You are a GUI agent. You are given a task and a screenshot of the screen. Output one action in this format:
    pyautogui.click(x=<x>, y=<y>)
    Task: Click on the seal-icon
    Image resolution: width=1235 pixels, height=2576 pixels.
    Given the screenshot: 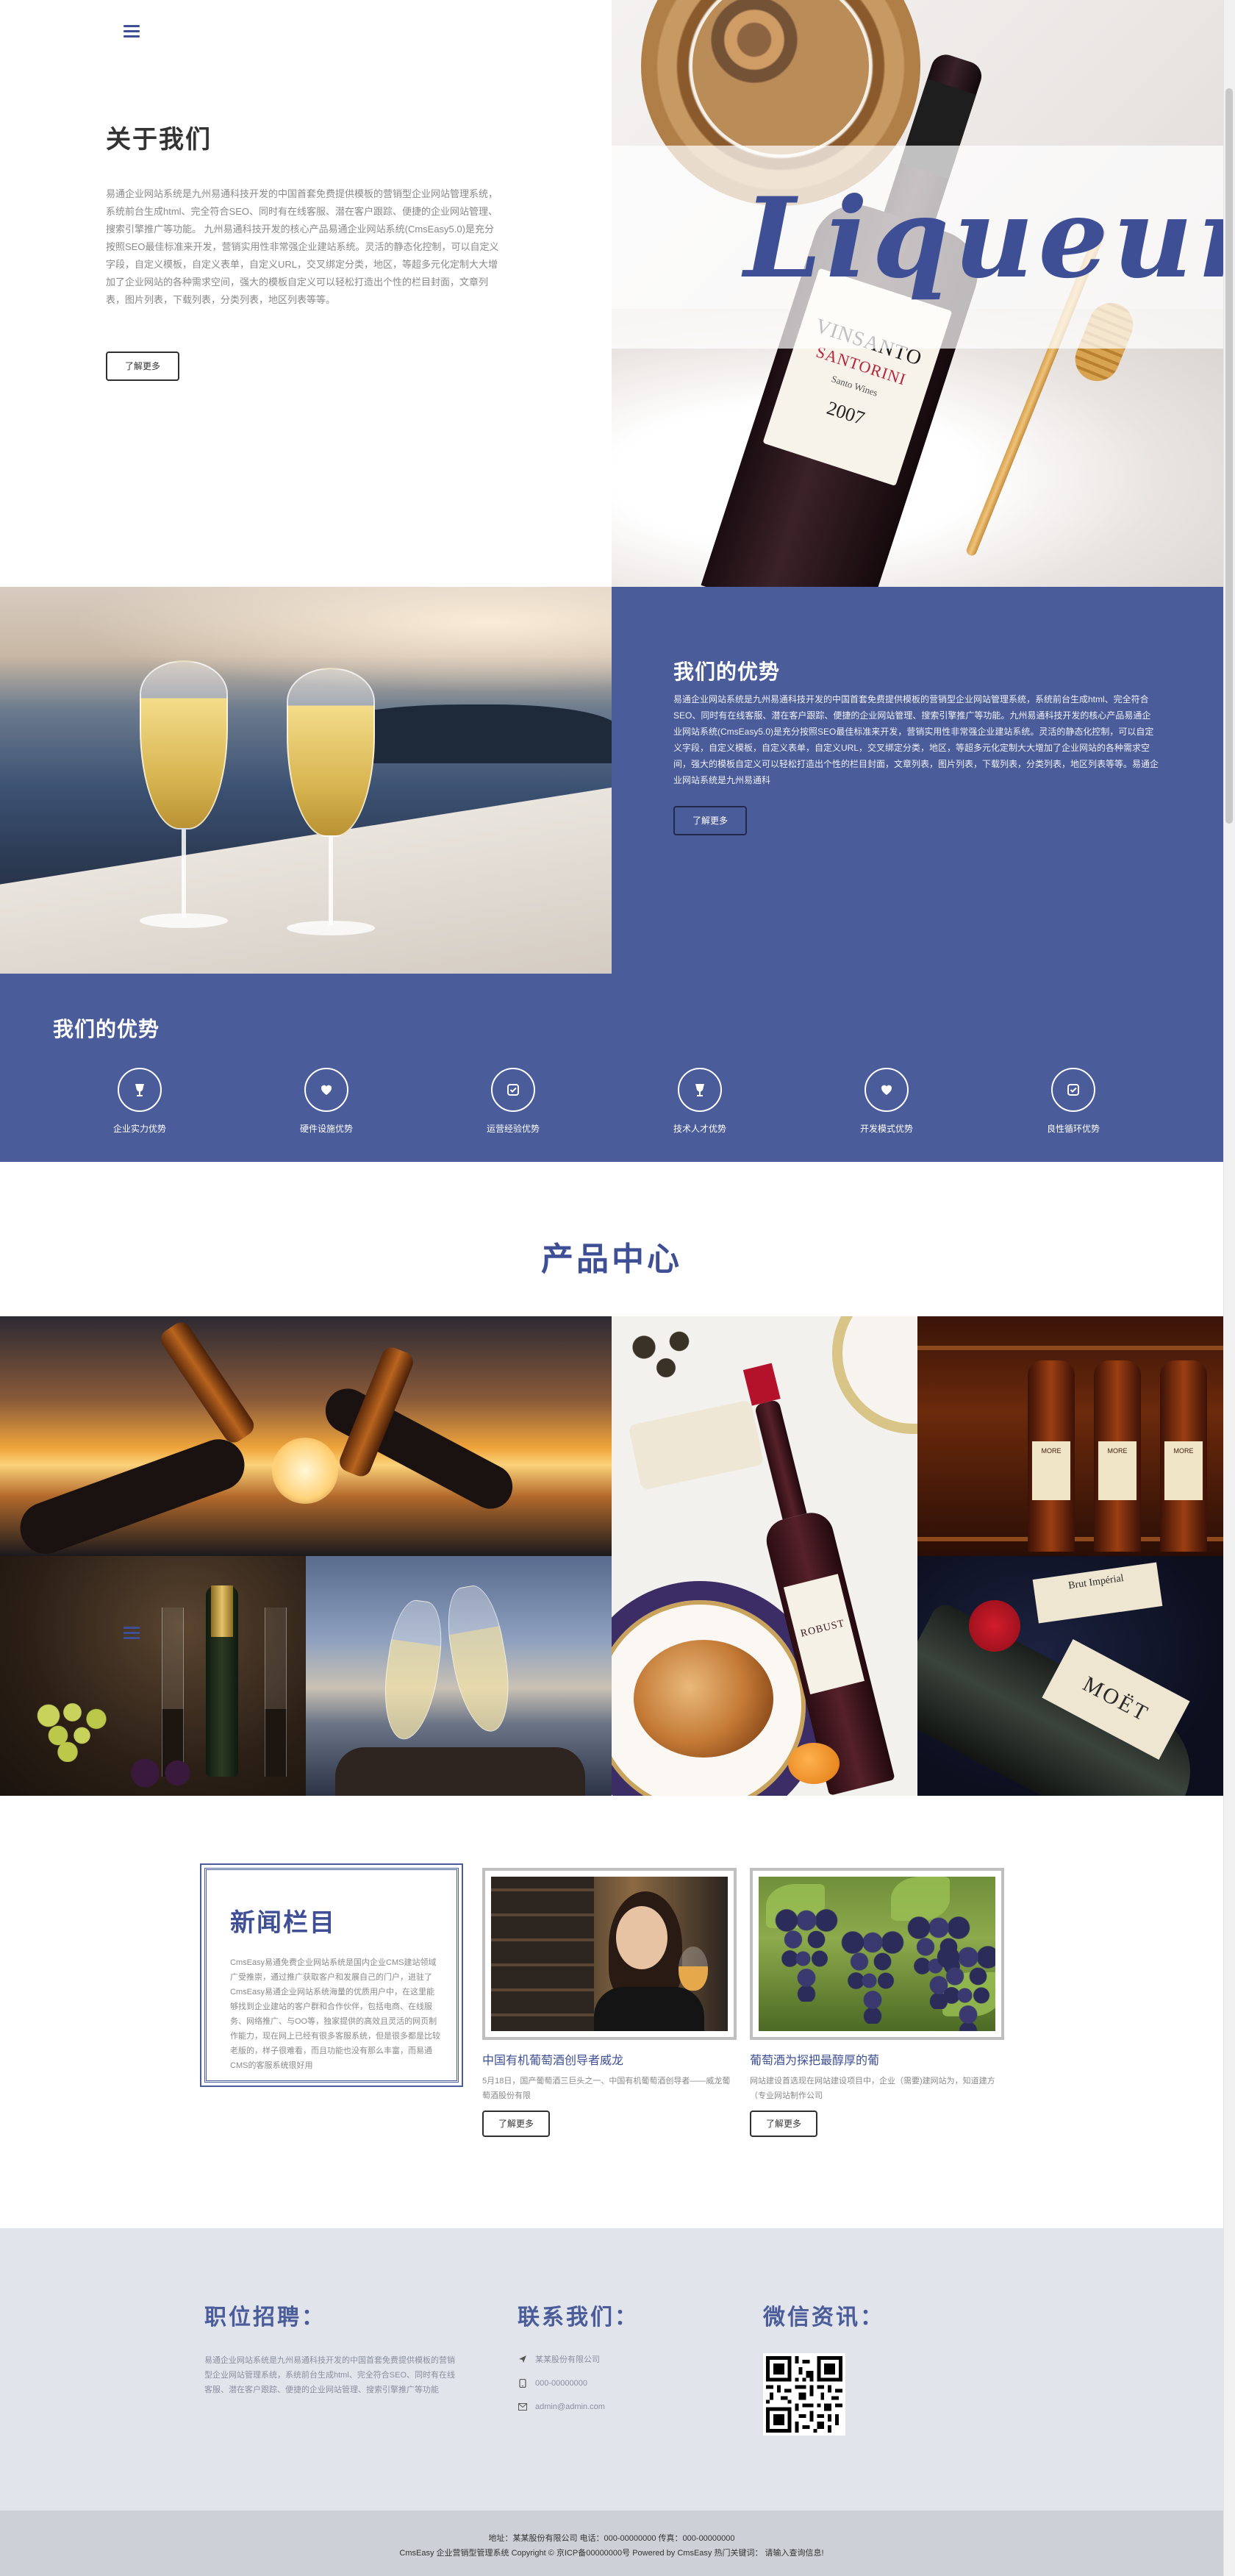 What is the action you would take?
    pyautogui.click(x=995, y=1626)
    